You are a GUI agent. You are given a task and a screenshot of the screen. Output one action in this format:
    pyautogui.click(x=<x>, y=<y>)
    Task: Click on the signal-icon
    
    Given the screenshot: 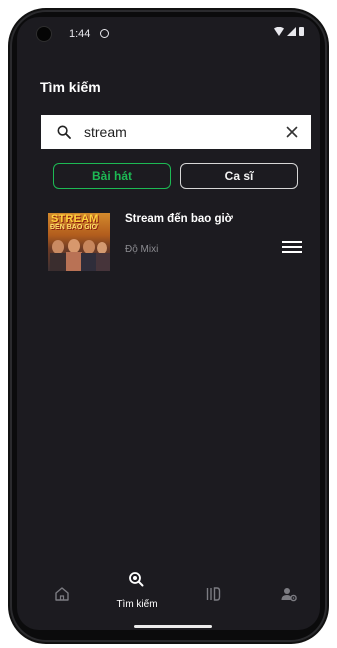 What is the action you would take?
    pyautogui.click(x=291, y=31)
    